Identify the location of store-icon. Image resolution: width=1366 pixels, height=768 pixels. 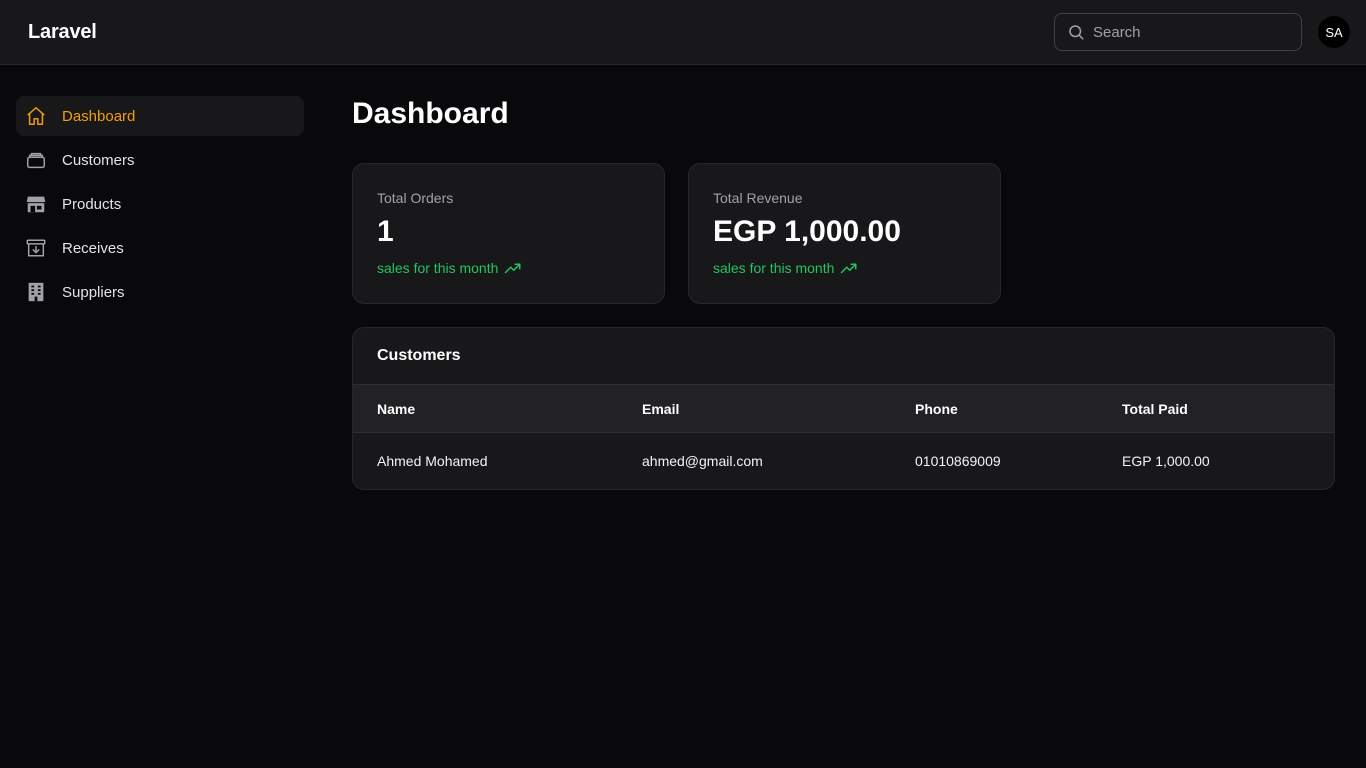
(36, 204).